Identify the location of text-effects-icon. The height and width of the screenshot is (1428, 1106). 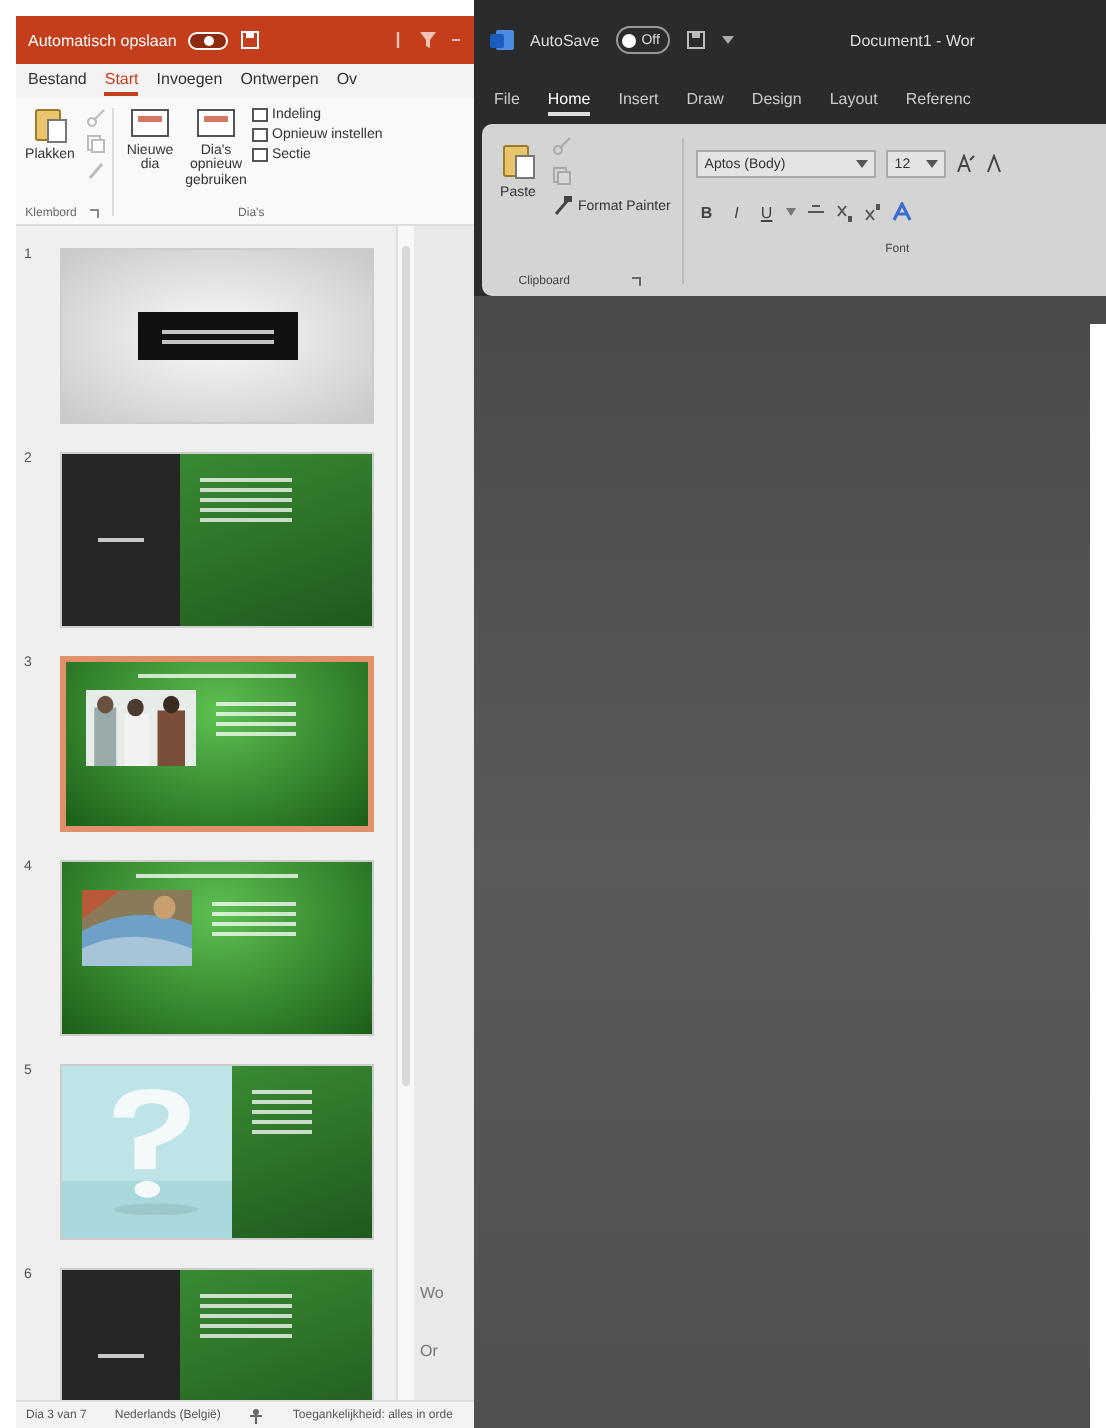
(902, 212).